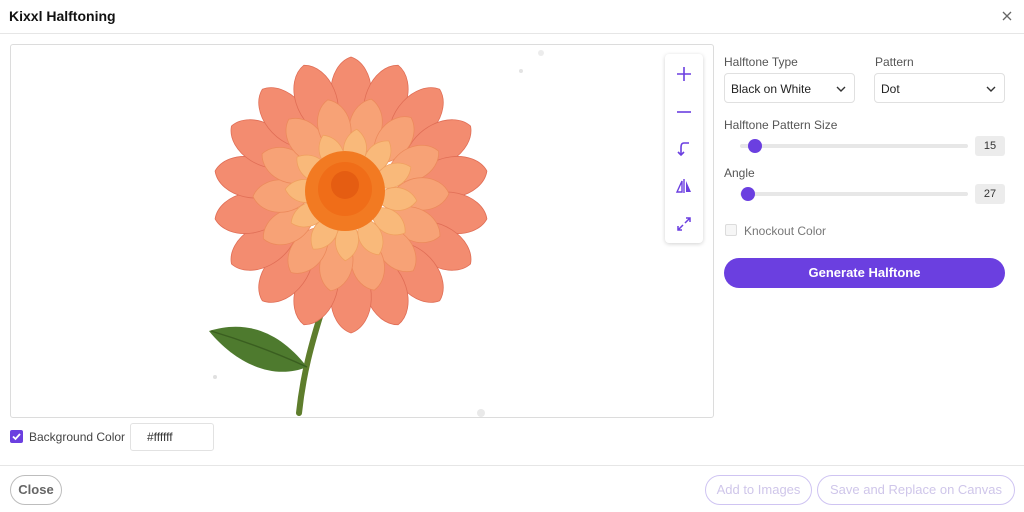 The height and width of the screenshot is (512, 1024). What do you see at coordinates (36, 490) in the screenshot?
I see `close-button: Close` at bounding box center [36, 490].